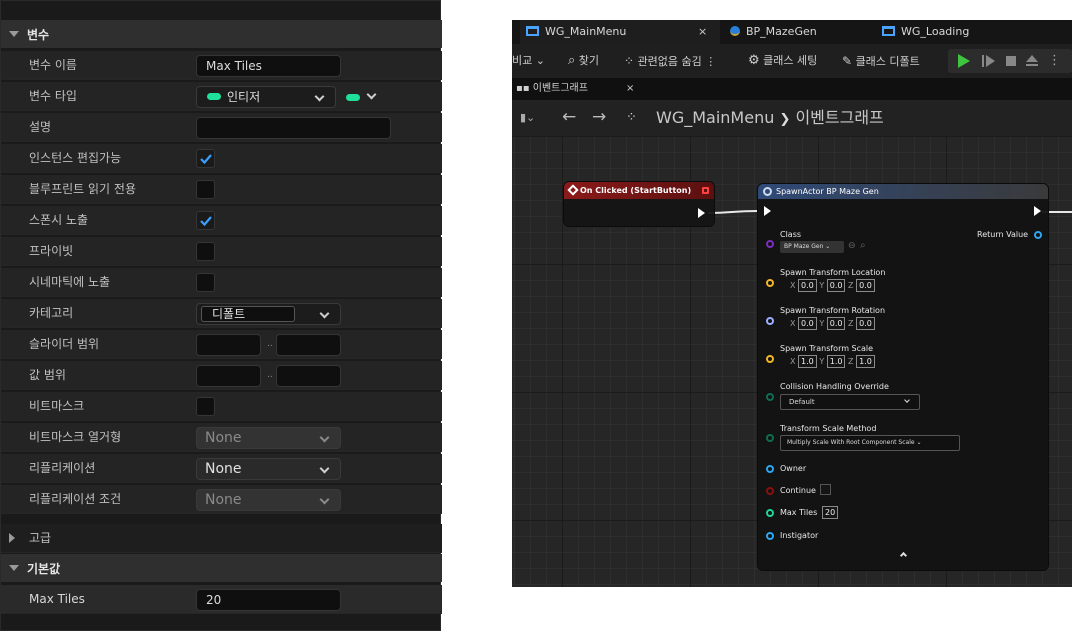  What do you see at coordinates (1038, 235) in the screenshot?
I see `return-value-pin-icon` at bounding box center [1038, 235].